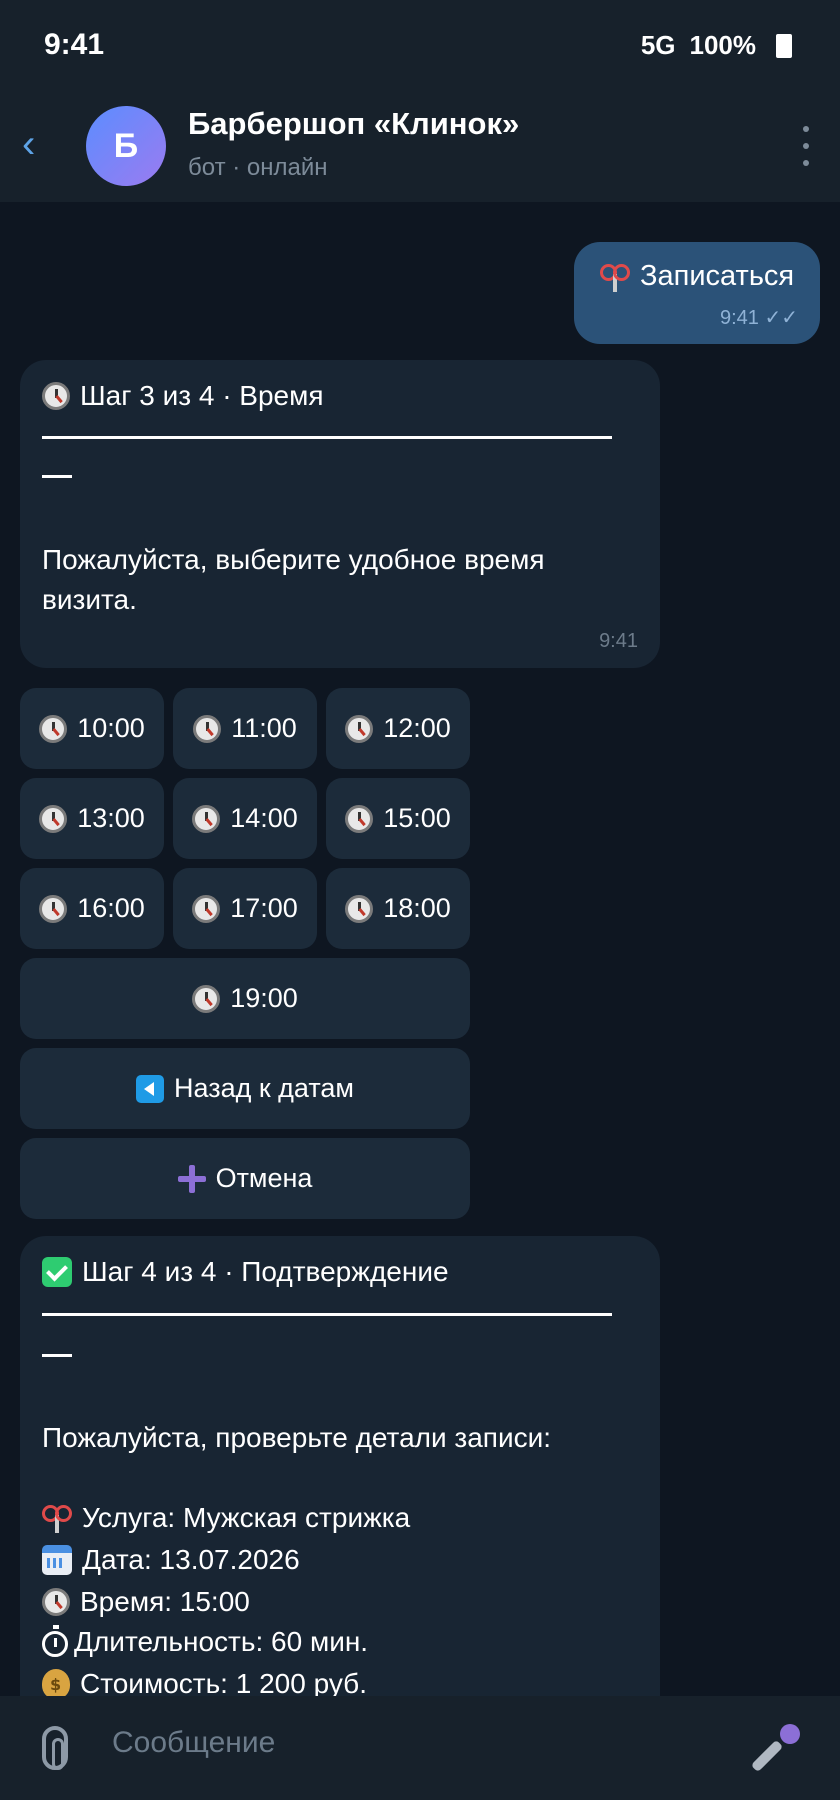 The image size is (840, 1800). What do you see at coordinates (165, 1601) in the screenshot?
I see `step4-time: Время: 15:00` at bounding box center [165, 1601].